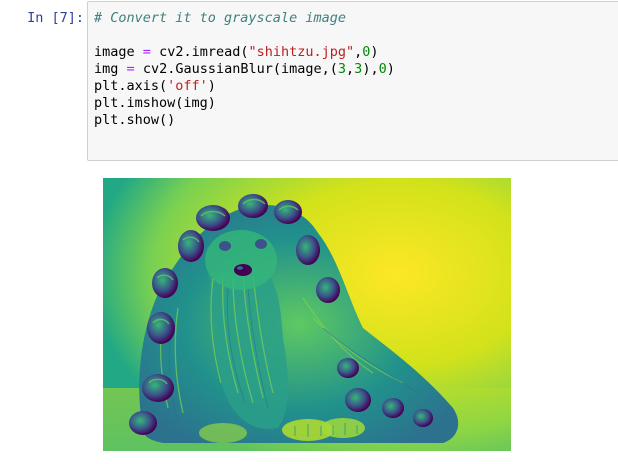 The height and width of the screenshot is (464, 618). What do you see at coordinates (350, 69) in the screenshot?
I see `code-token: ,` at bounding box center [350, 69].